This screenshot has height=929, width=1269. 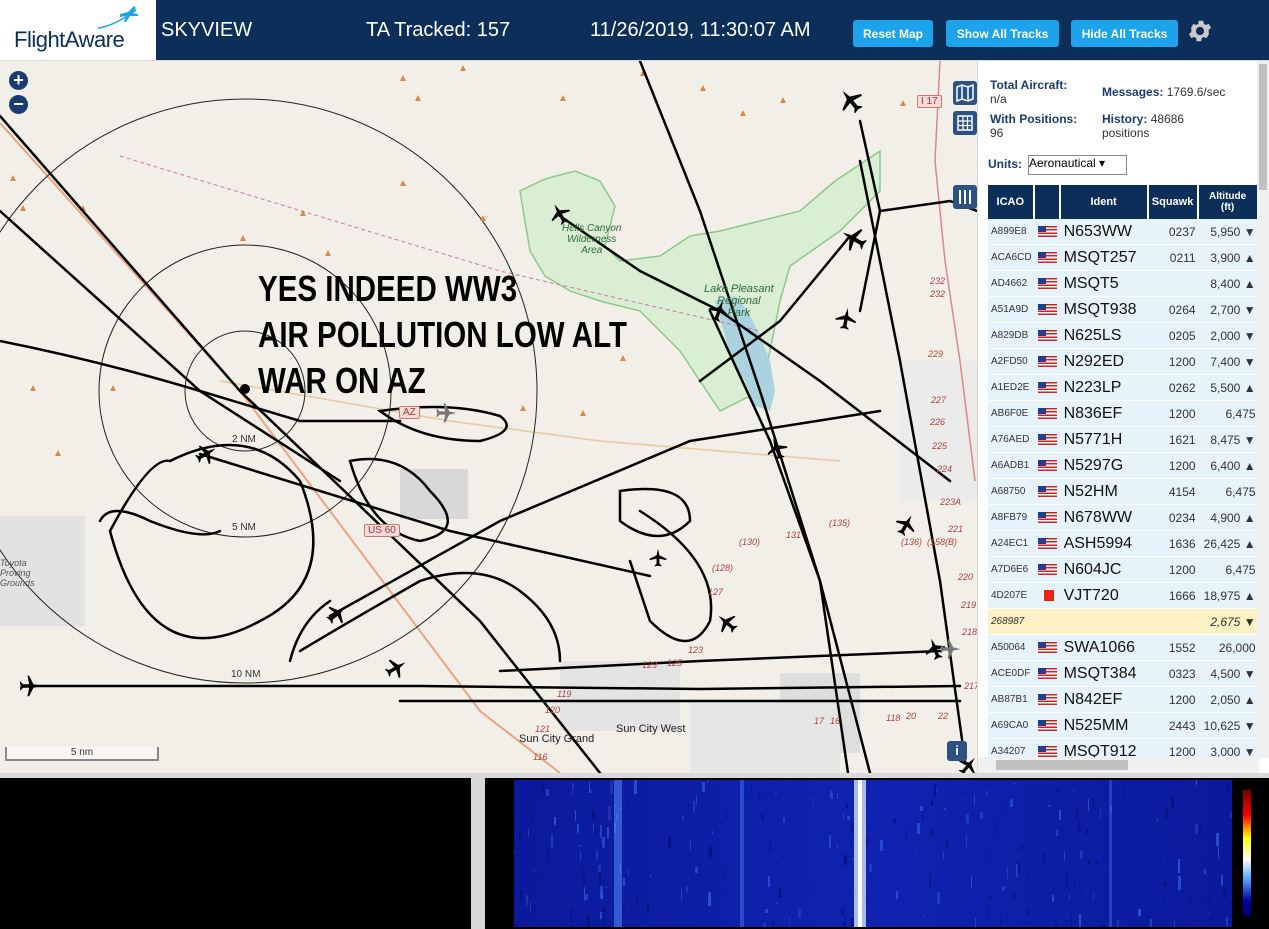 What do you see at coordinates (1173, 202) in the screenshot?
I see `column-header-squawk: Squawk` at bounding box center [1173, 202].